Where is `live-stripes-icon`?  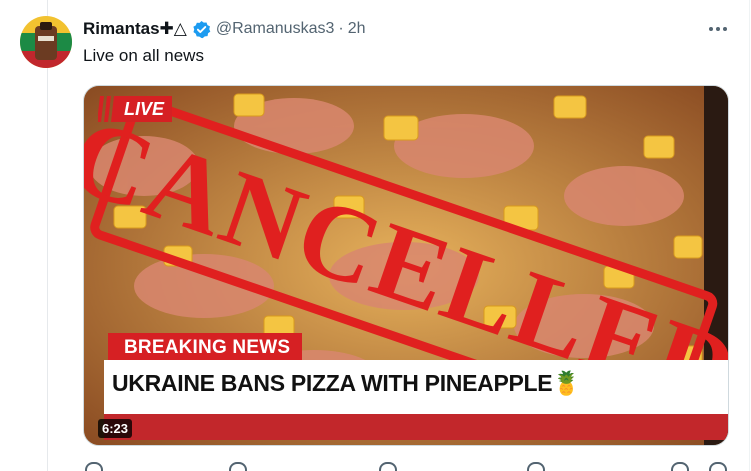 live-stripes-icon is located at coordinates (109, 109).